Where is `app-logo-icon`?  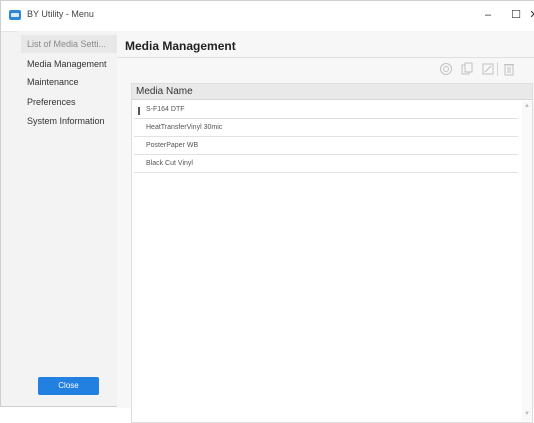 app-logo-icon is located at coordinates (15, 15).